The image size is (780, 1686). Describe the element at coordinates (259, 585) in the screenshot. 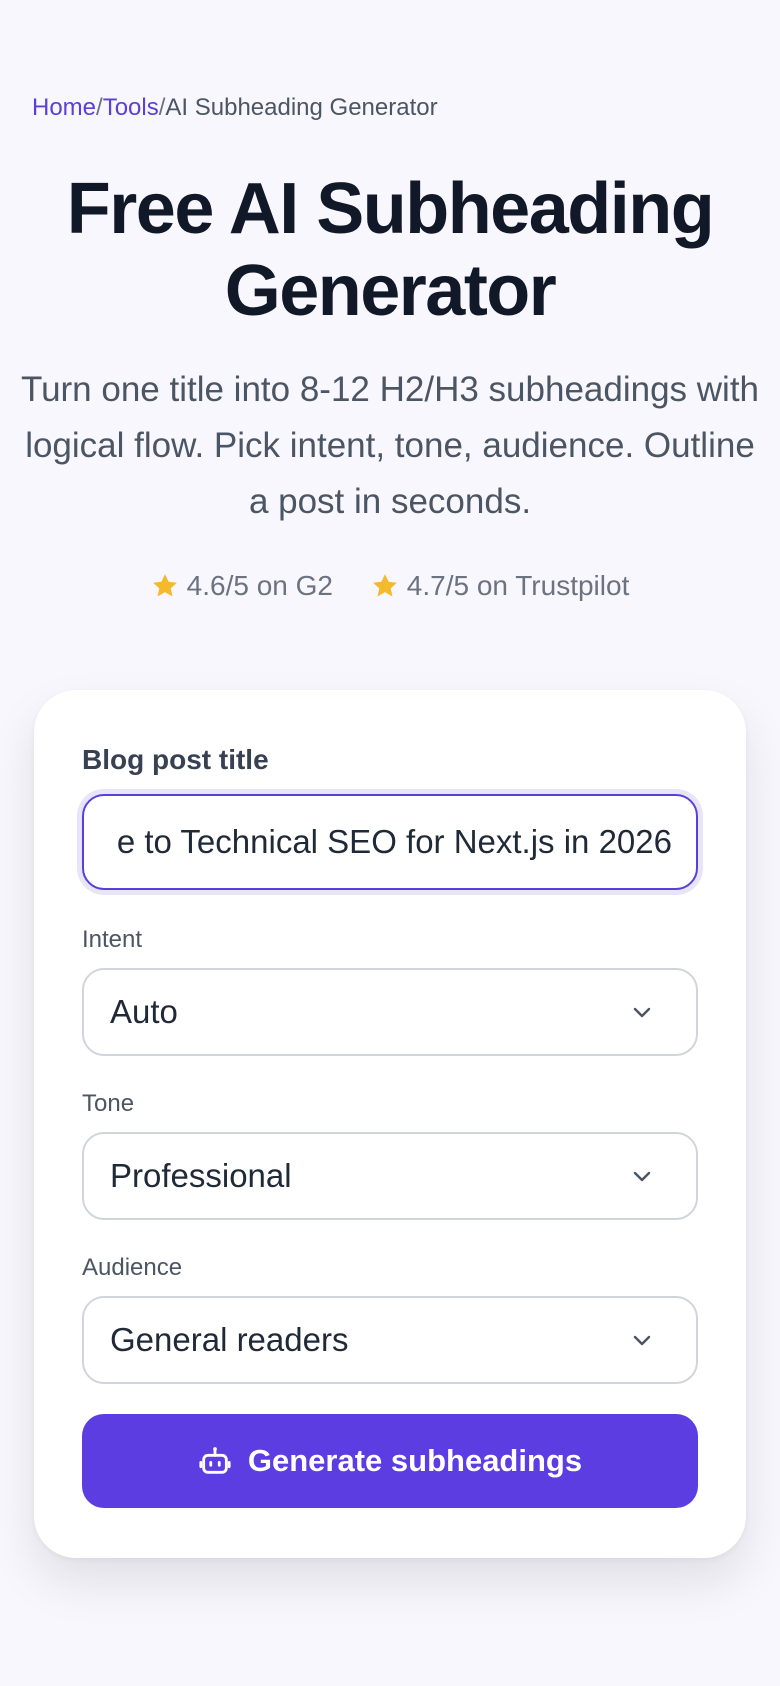

I see `rating-g2-text: 4.6/5 on G2` at that location.